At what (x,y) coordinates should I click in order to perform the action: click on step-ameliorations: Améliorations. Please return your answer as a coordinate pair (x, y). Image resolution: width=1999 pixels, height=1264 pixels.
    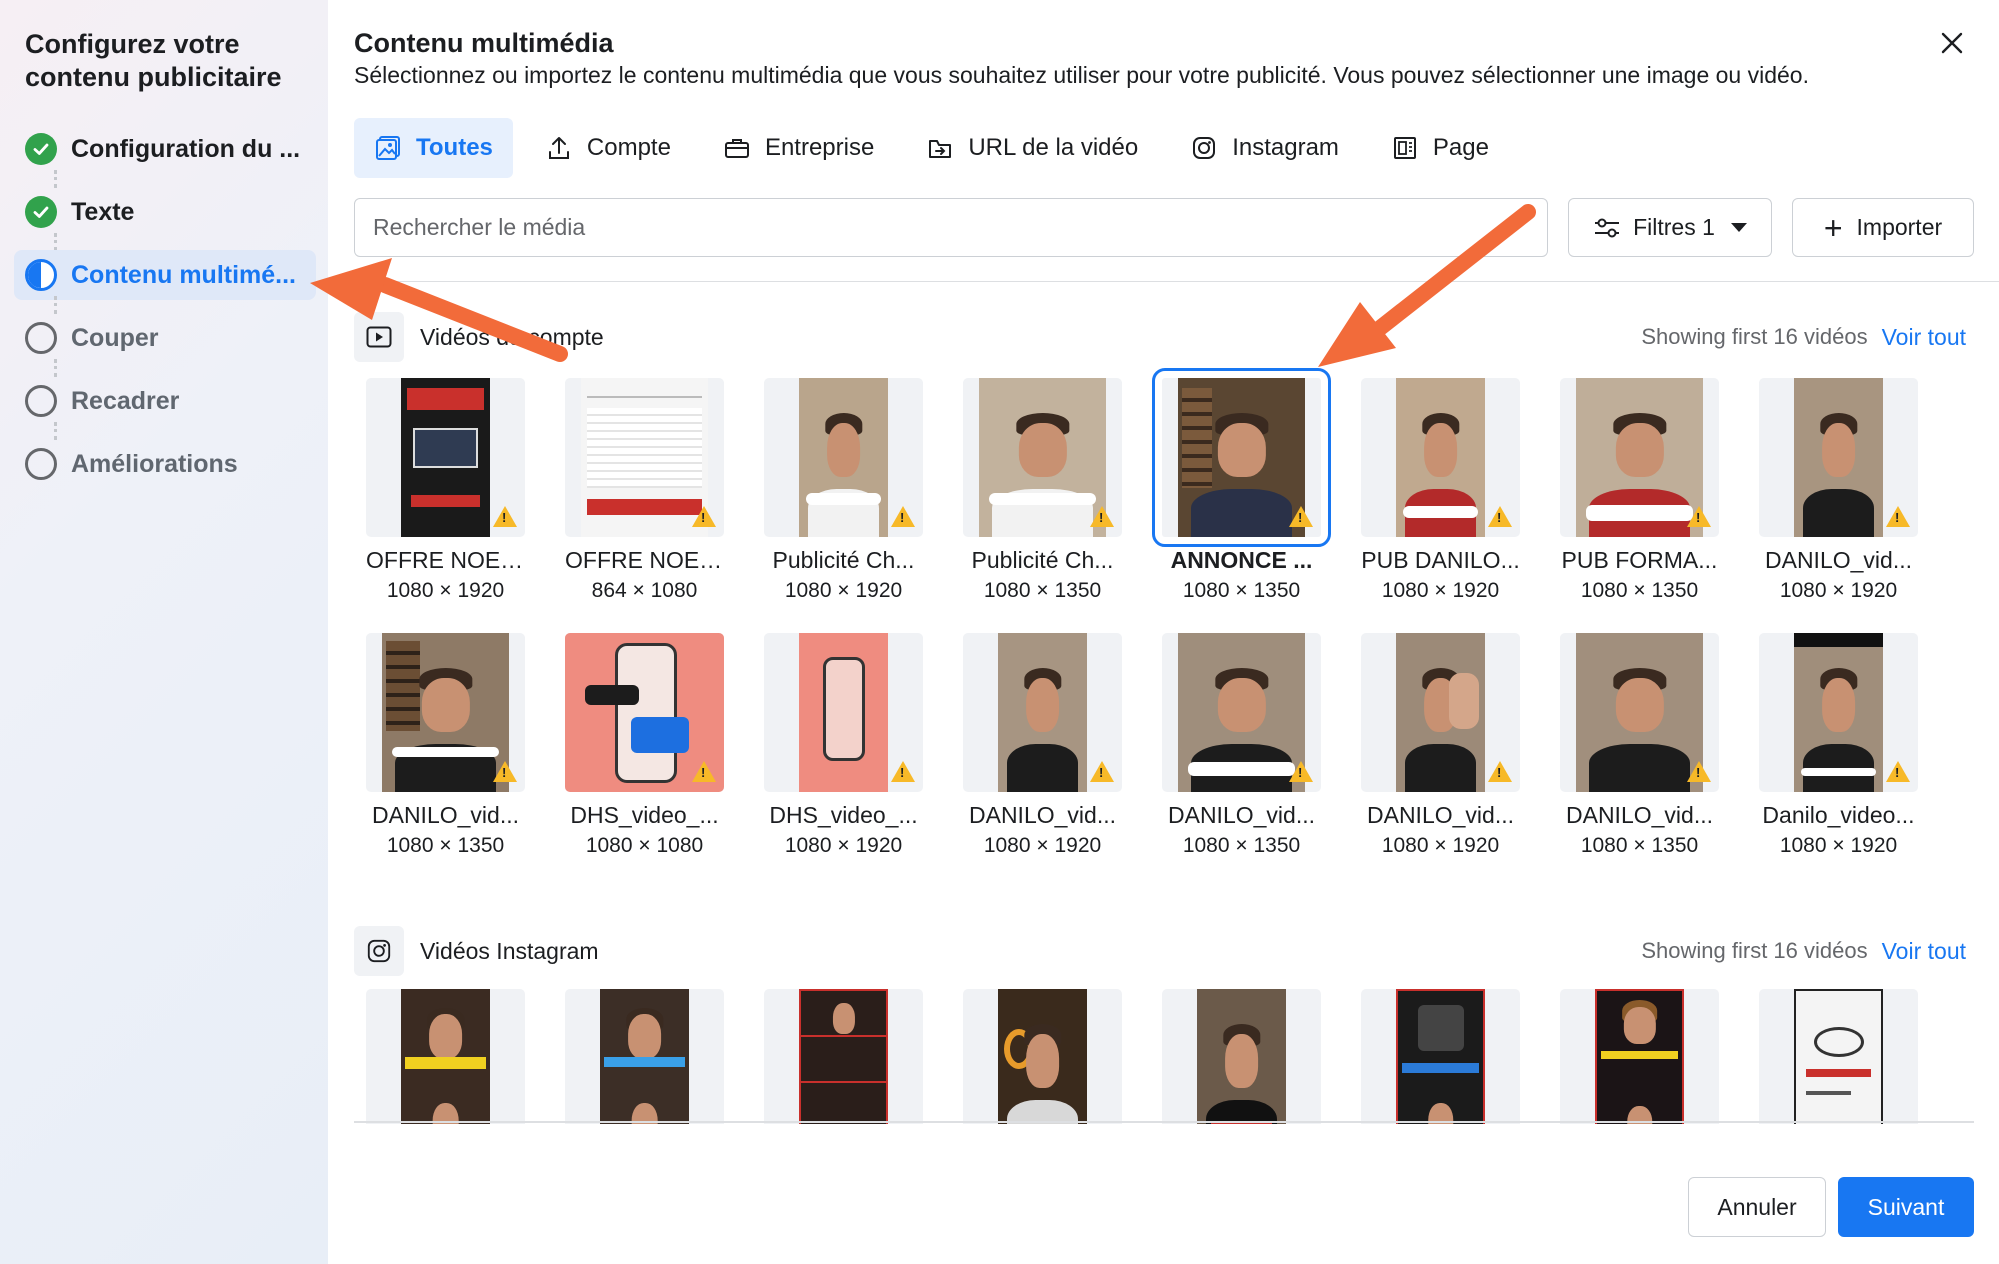
    Looking at the image, I should click on (165, 464).